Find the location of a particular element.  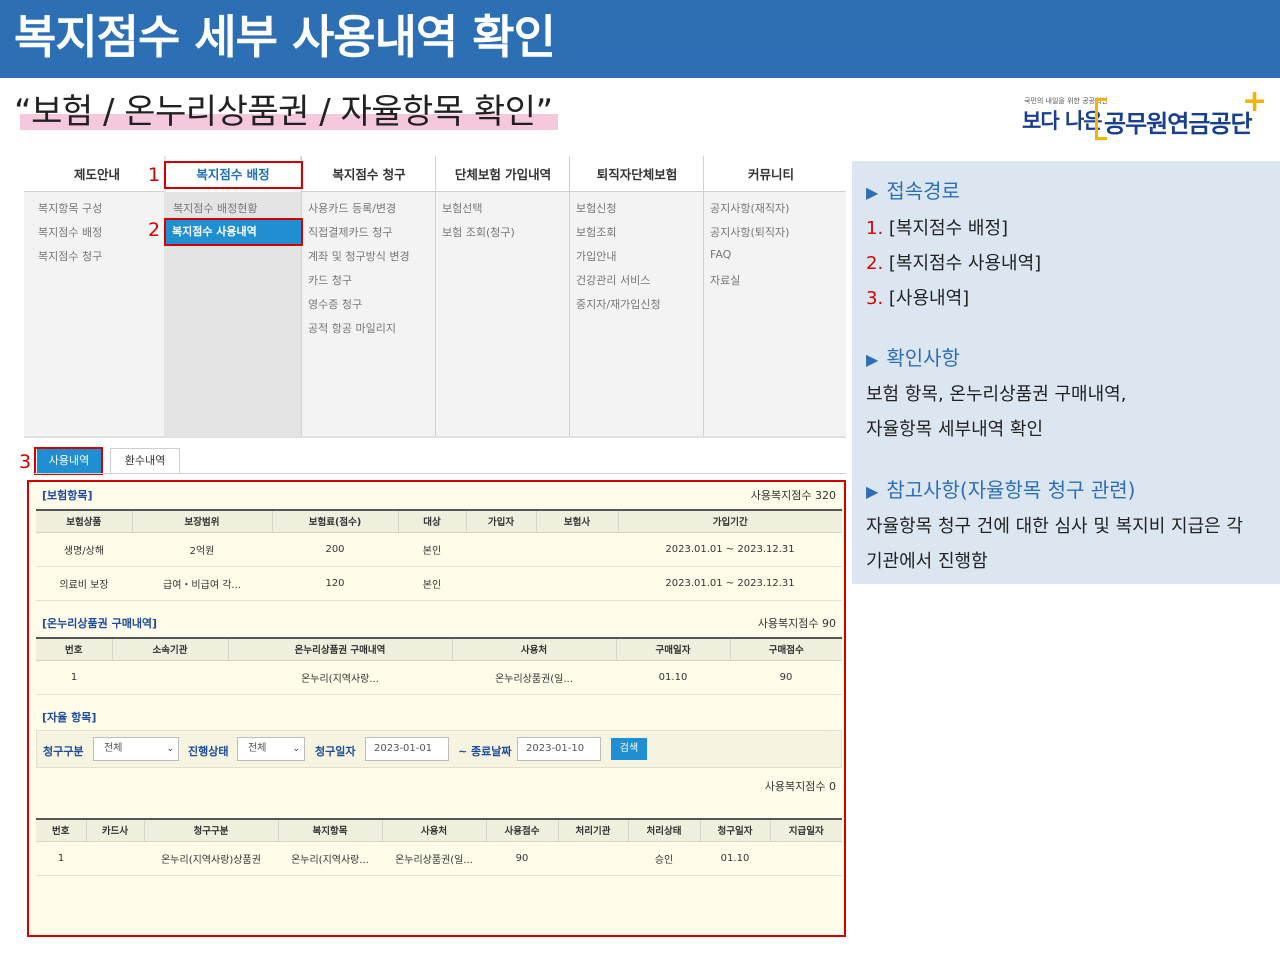

menu-item: 건강관리 서비스 is located at coordinates (613, 280).